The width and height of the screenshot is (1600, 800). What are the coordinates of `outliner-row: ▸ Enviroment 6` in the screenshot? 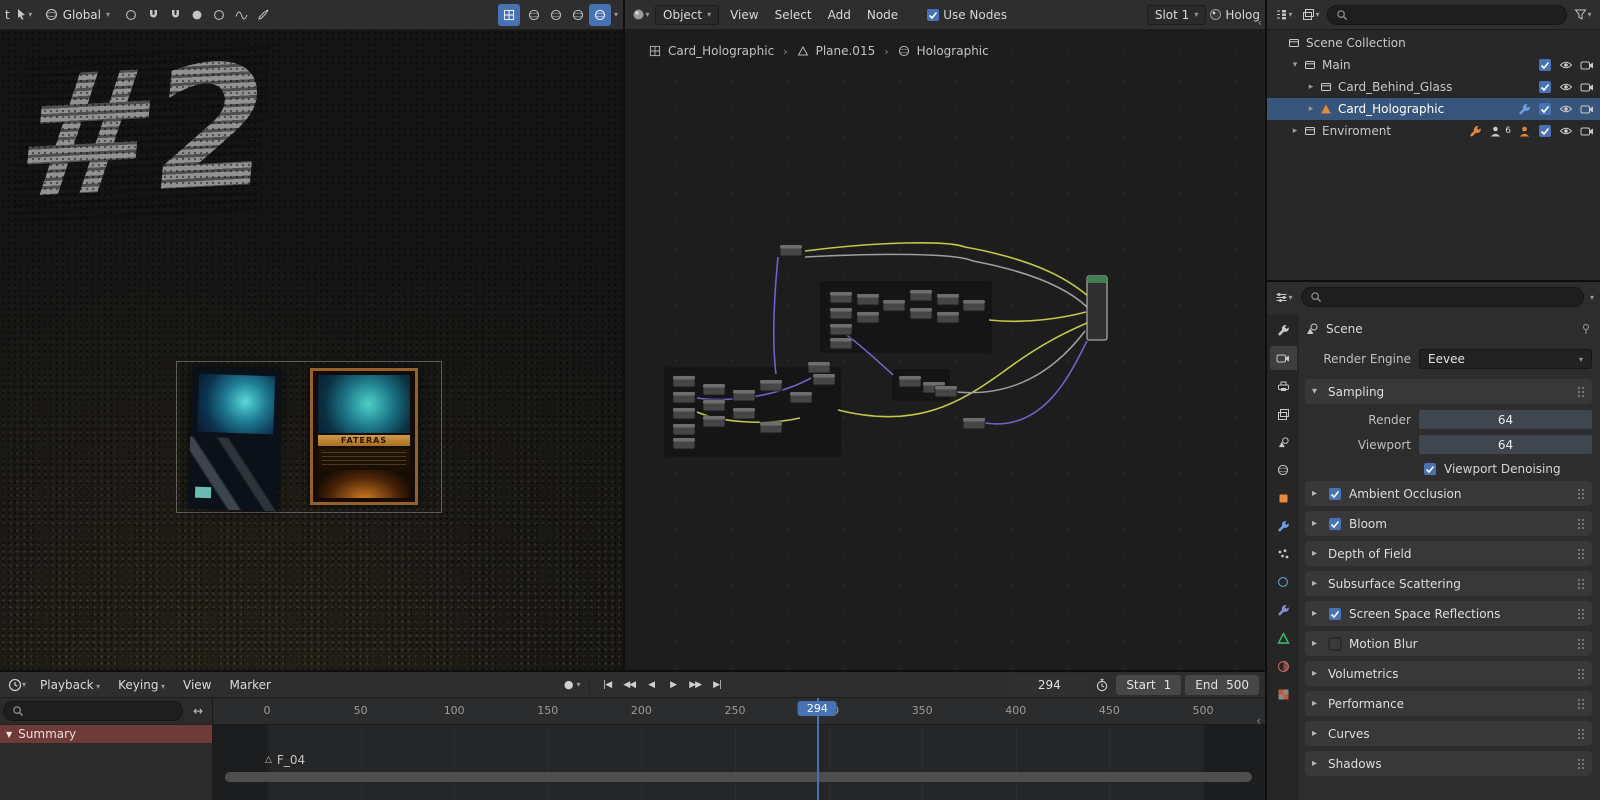 It's located at (1433, 131).